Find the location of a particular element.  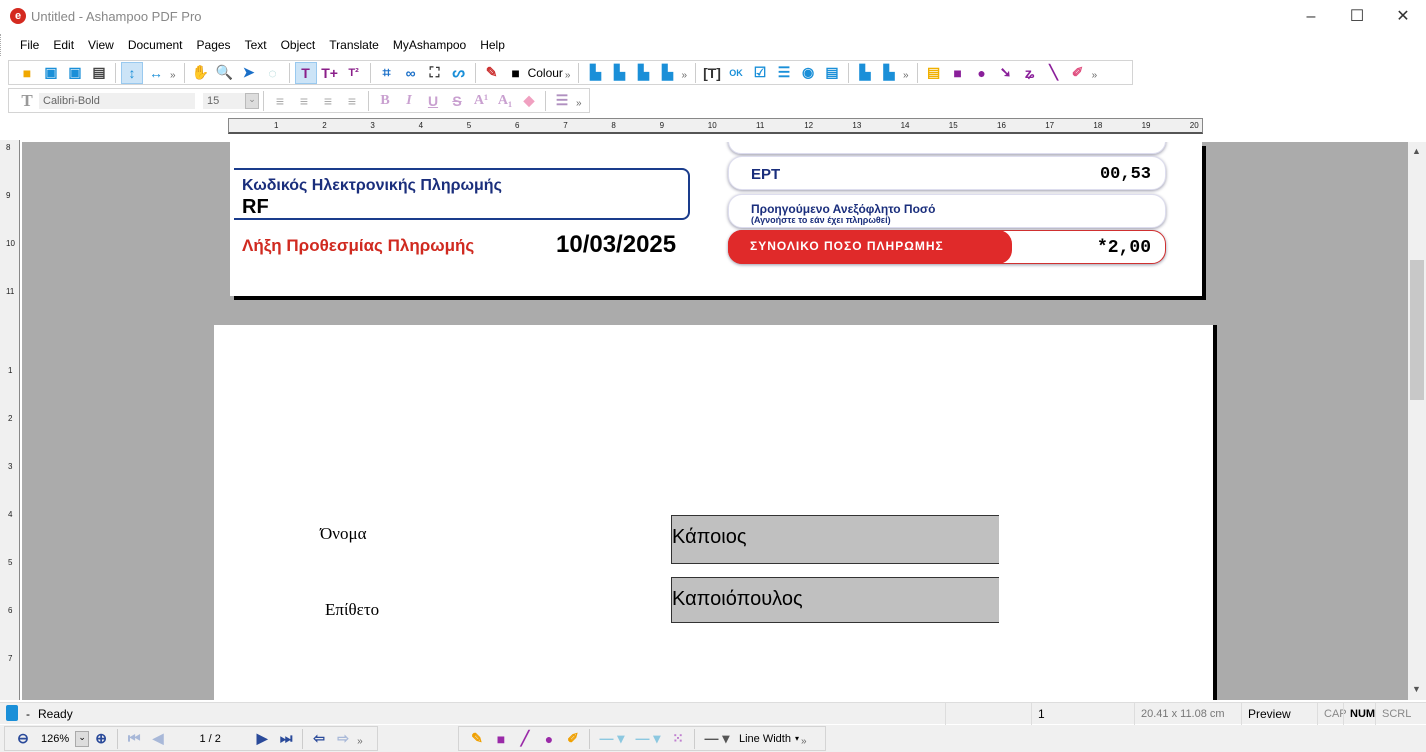

radio-field-icon: ◉ is located at coordinates (808, 73).